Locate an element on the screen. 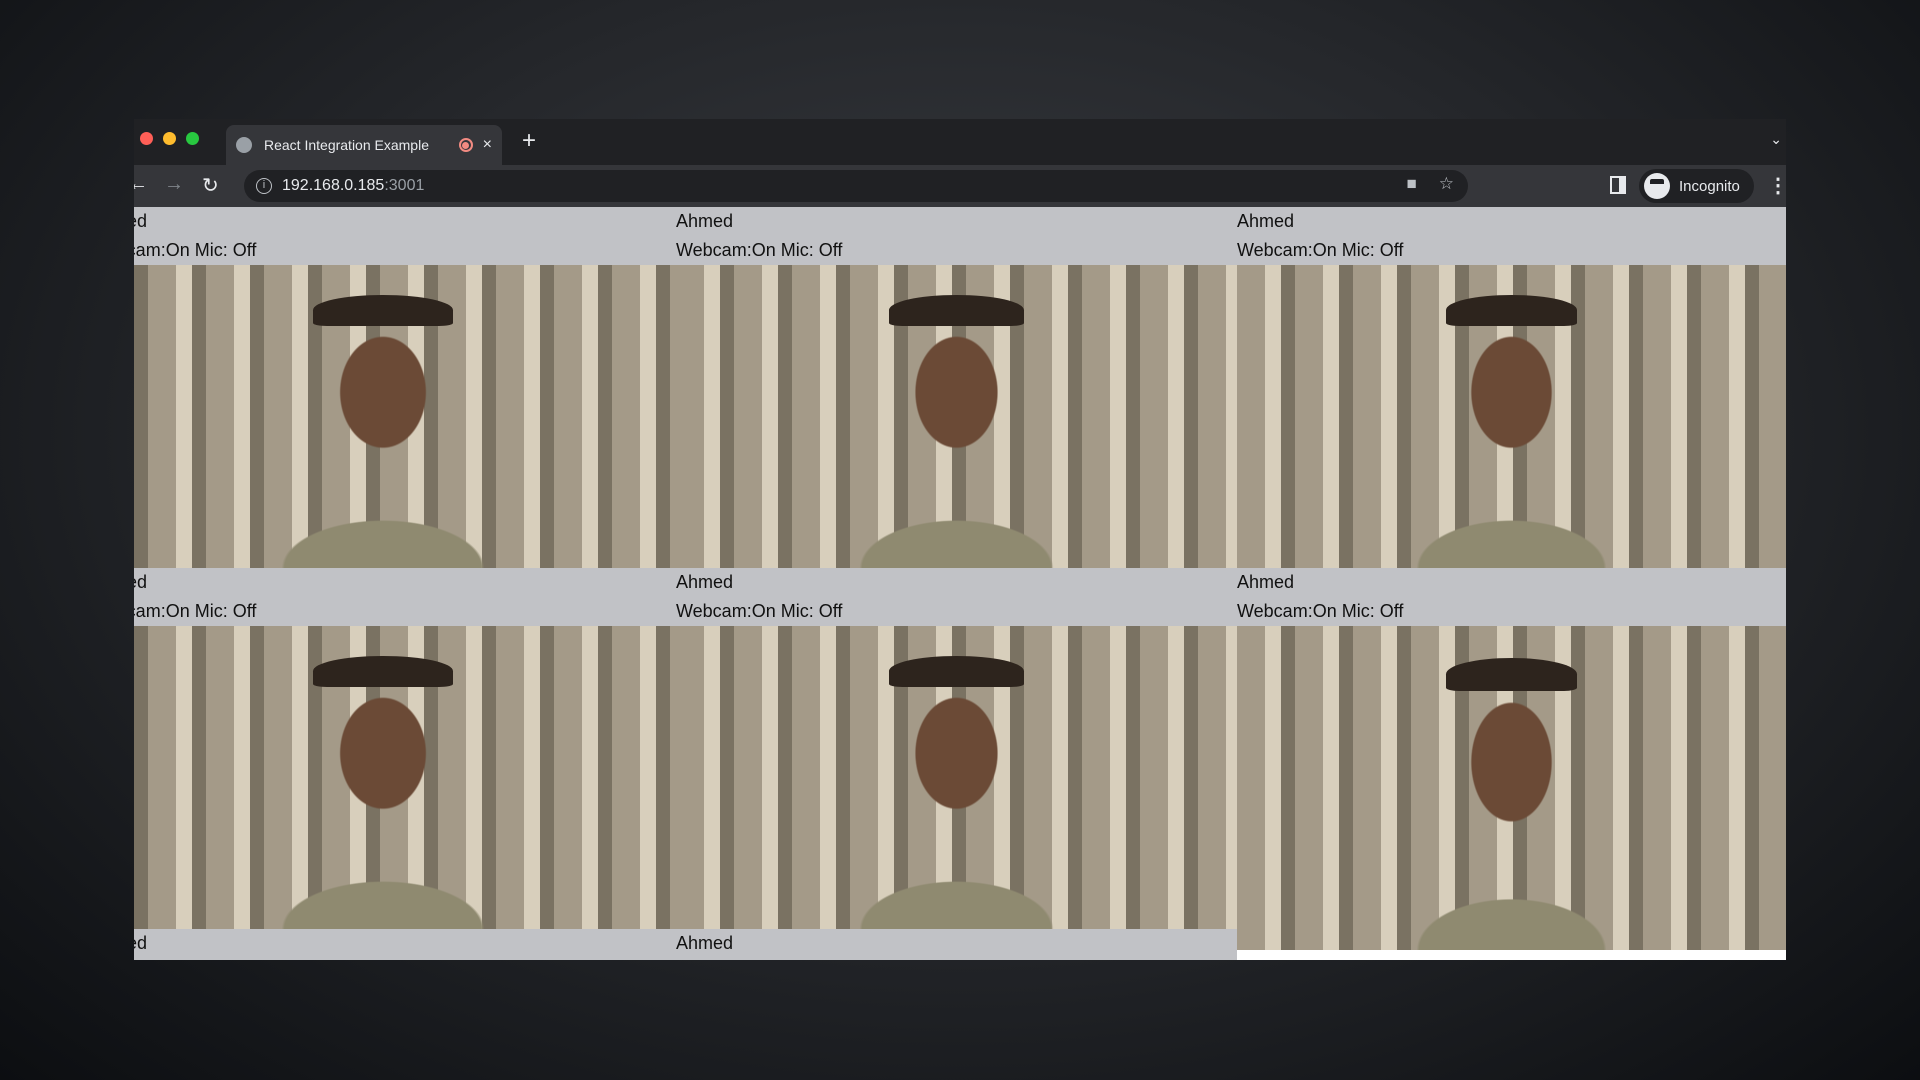  side-panel-icon is located at coordinates (1618, 185).